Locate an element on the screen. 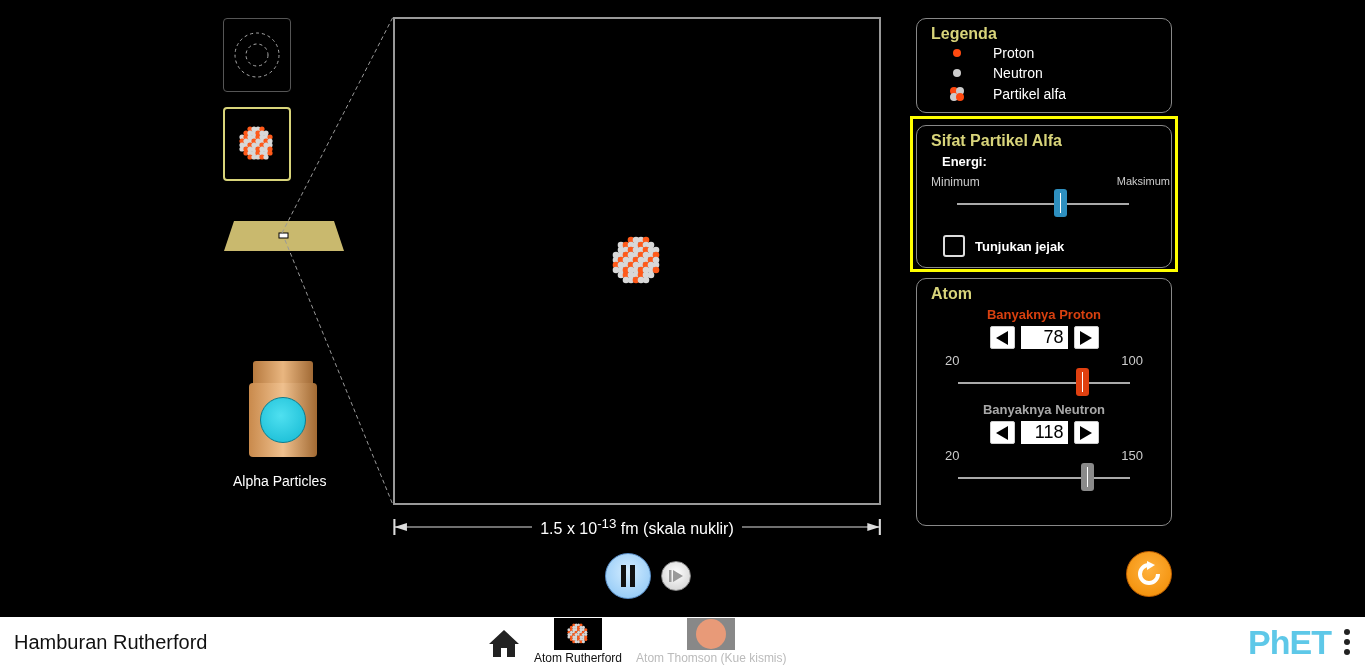  minimum-label: Minimum is located at coordinates (955, 182).